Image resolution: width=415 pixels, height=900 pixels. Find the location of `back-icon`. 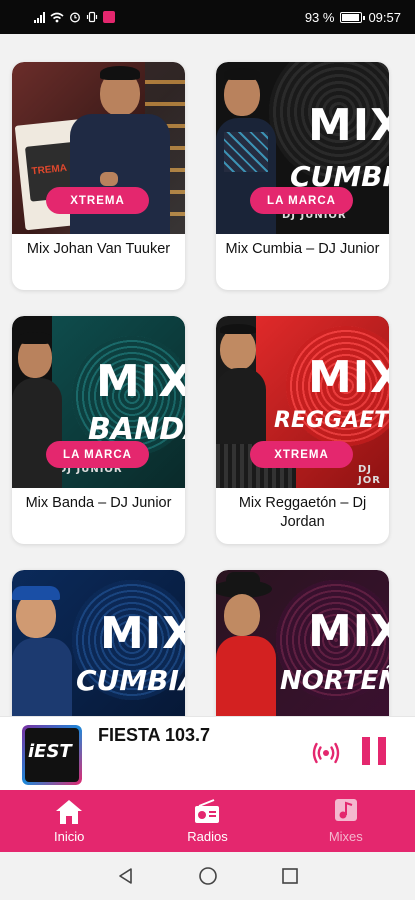

back-icon is located at coordinates (126, 876).